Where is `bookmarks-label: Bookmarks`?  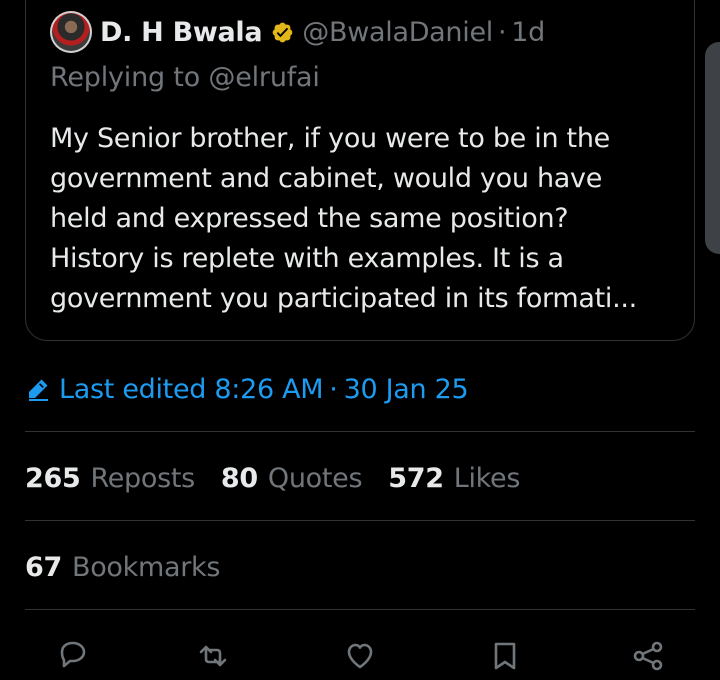
bookmarks-label: Bookmarks is located at coordinates (146, 567).